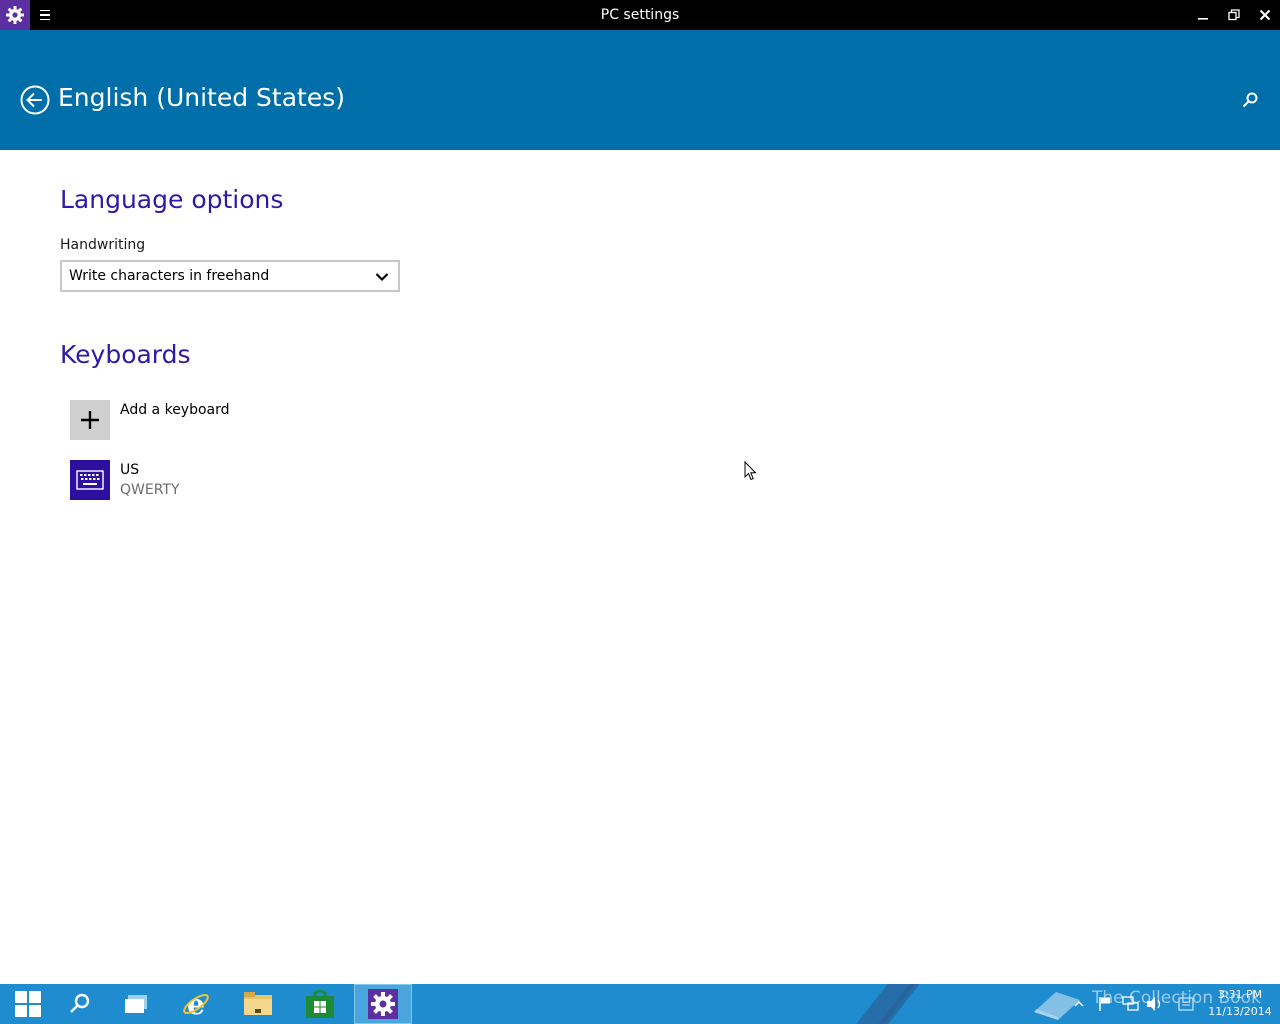 The image size is (1280, 1024). Describe the element at coordinates (1203, 15) in the screenshot. I see `minimize-button` at that location.